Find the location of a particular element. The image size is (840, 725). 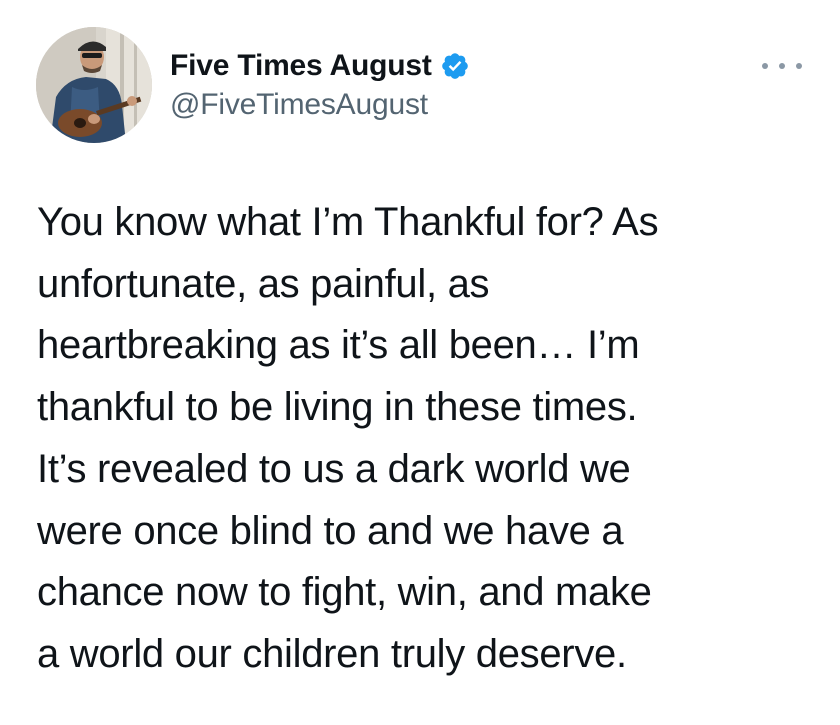

tweet-text-line: chance now to fight, win, and make is located at coordinates (344, 592).